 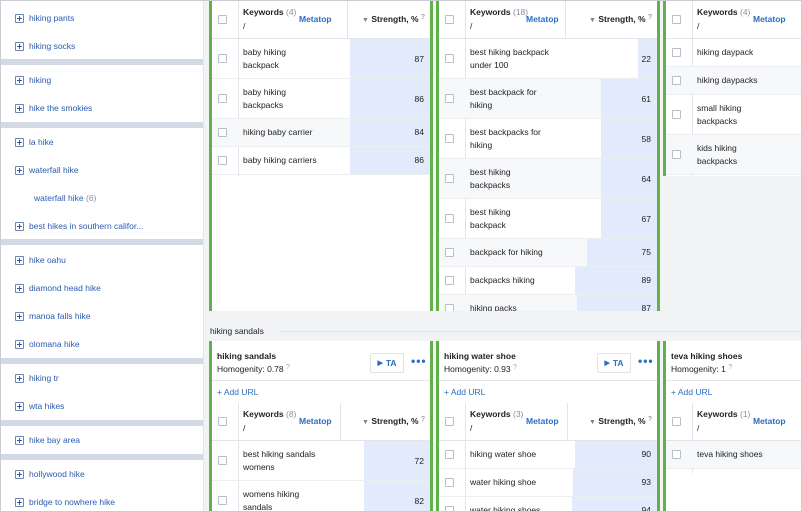 What do you see at coordinates (548, 281) in the screenshot?
I see `table-row: backpacks hiking 89` at bounding box center [548, 281].